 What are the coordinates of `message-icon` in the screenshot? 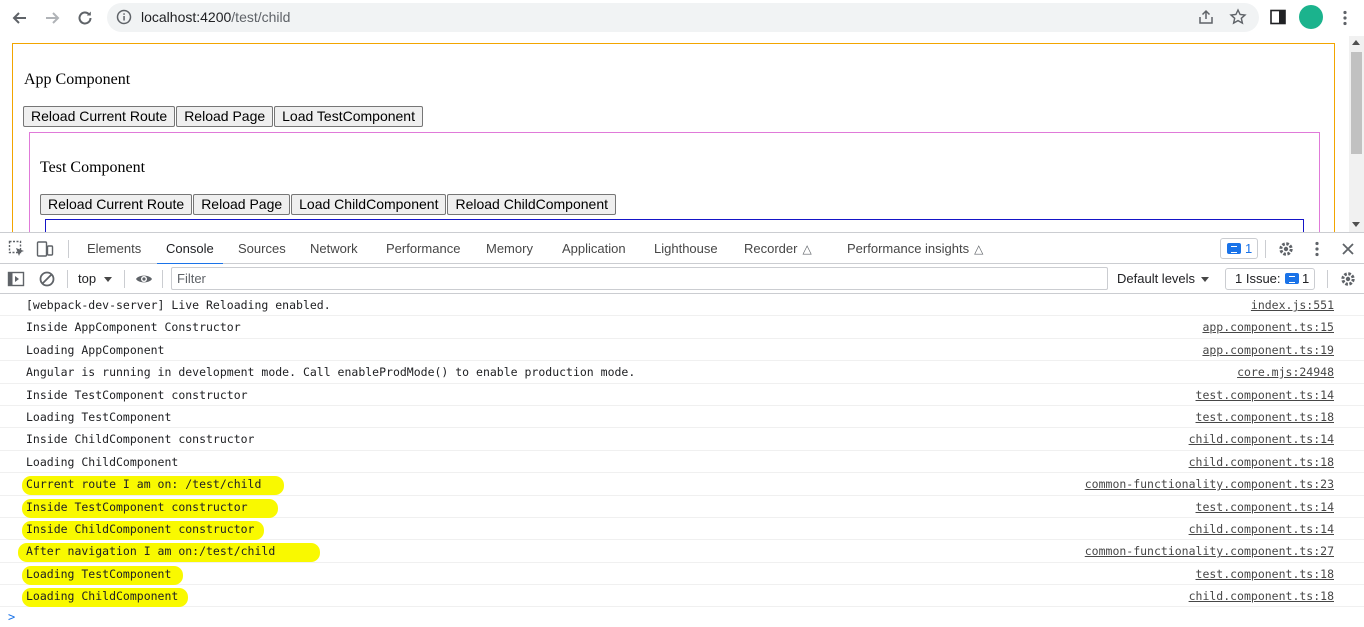 It's located at (1234, 248).